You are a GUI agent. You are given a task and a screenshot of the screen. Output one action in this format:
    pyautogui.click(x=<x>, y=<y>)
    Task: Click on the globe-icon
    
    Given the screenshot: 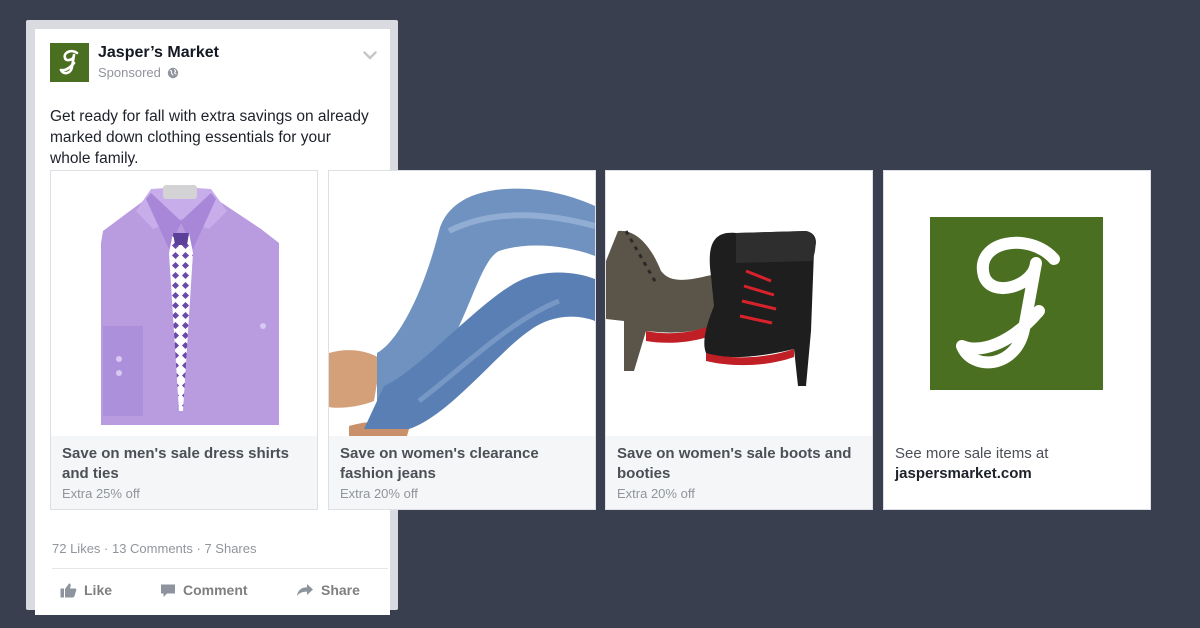 What is the action you would take?
    pyautogui.click(x=172, y=73)
    